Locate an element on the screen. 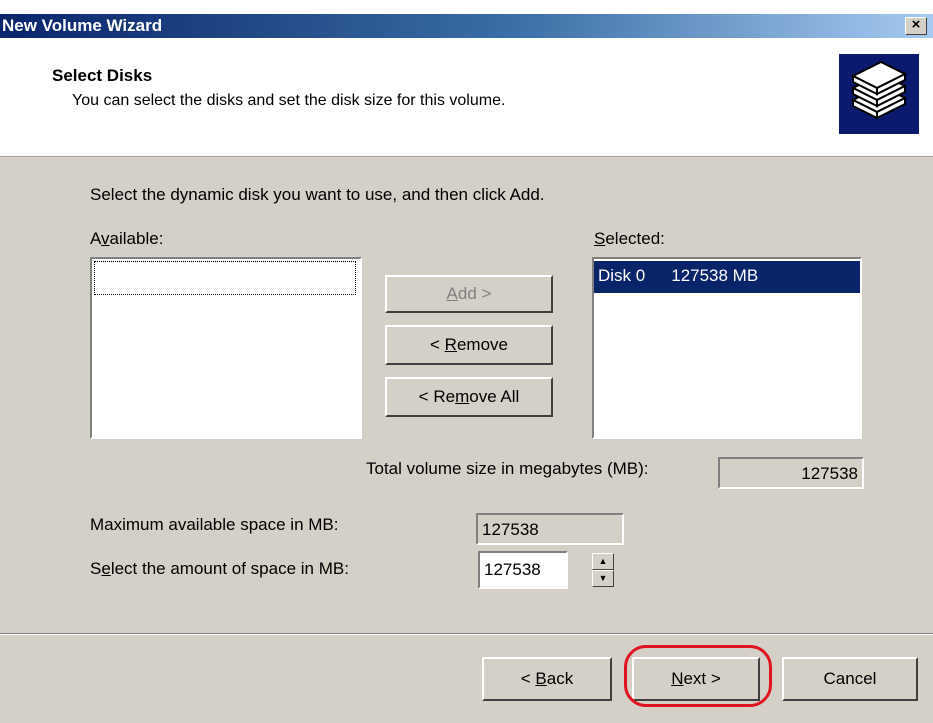 The width and height of the screenshot is (933, 723). selected-disks-list: Disk 0 127538 MB is located at coordinates (727, 348).